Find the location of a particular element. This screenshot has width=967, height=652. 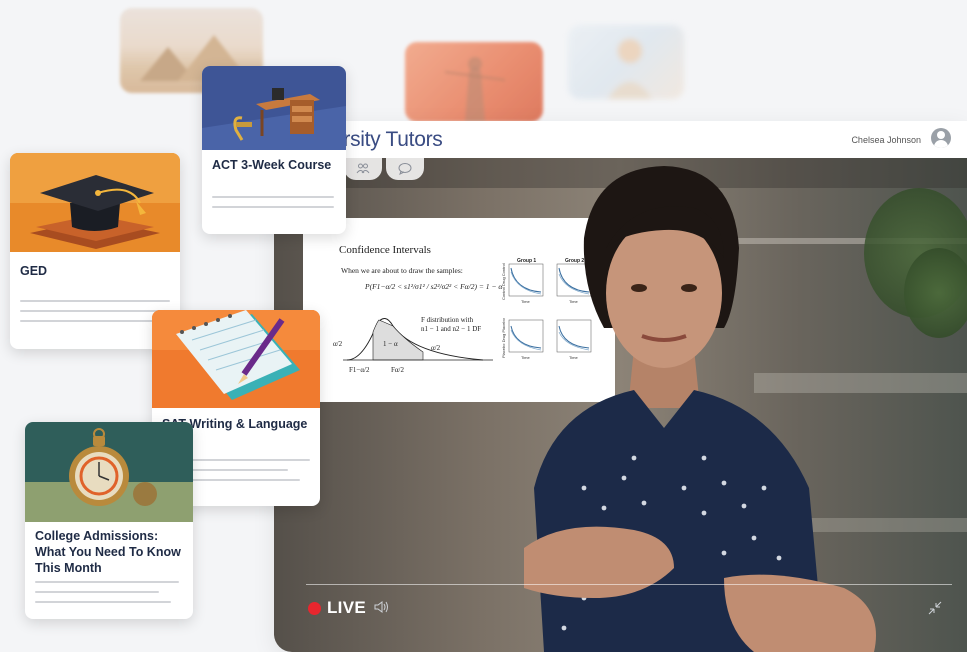

course-card-act: ACT 3-Week Course is located at coordinates (274, 150).